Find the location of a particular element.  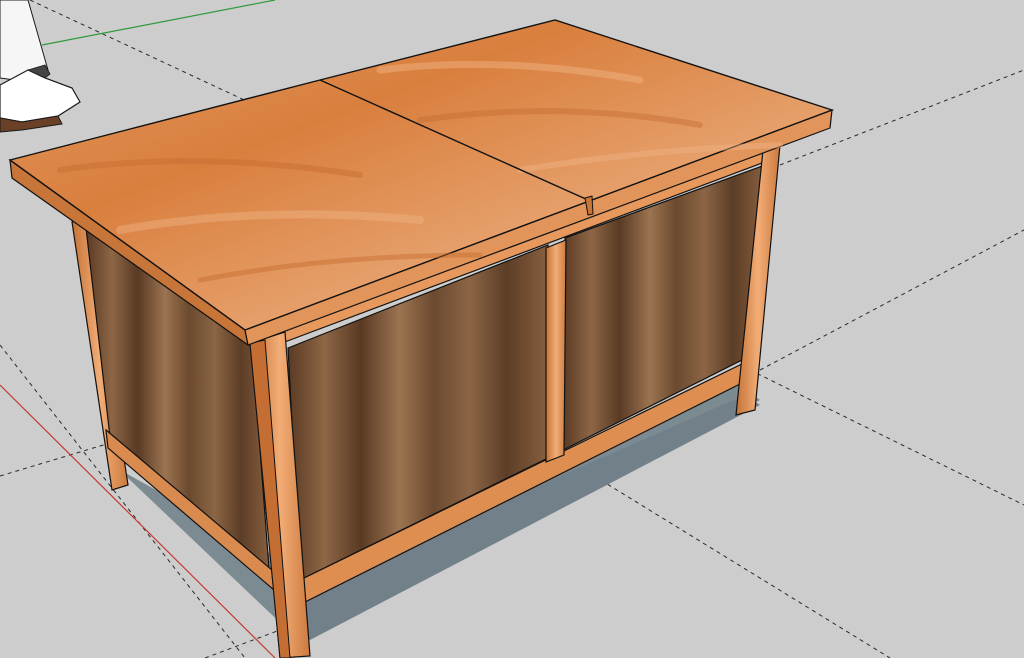

center-stile is located at coordinates (556, 351).